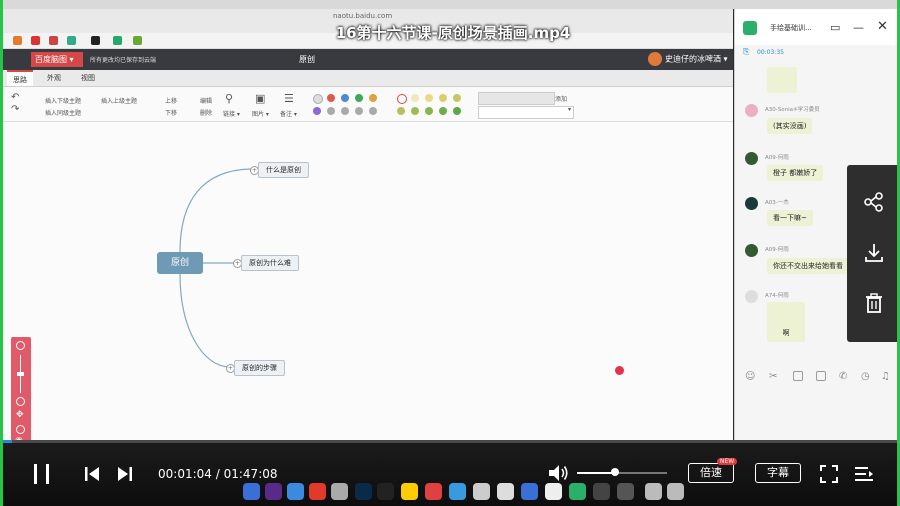  I want to click on previous-icon, so click(92, 474).